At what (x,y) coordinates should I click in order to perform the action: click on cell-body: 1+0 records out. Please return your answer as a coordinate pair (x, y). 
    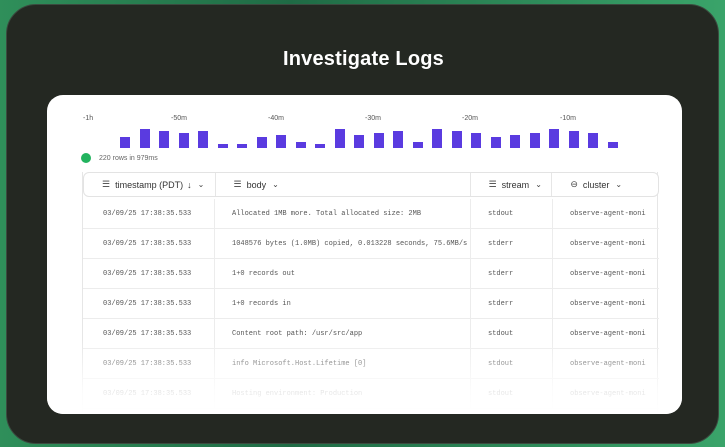
    Looking at the image, I should click on (343, 273).